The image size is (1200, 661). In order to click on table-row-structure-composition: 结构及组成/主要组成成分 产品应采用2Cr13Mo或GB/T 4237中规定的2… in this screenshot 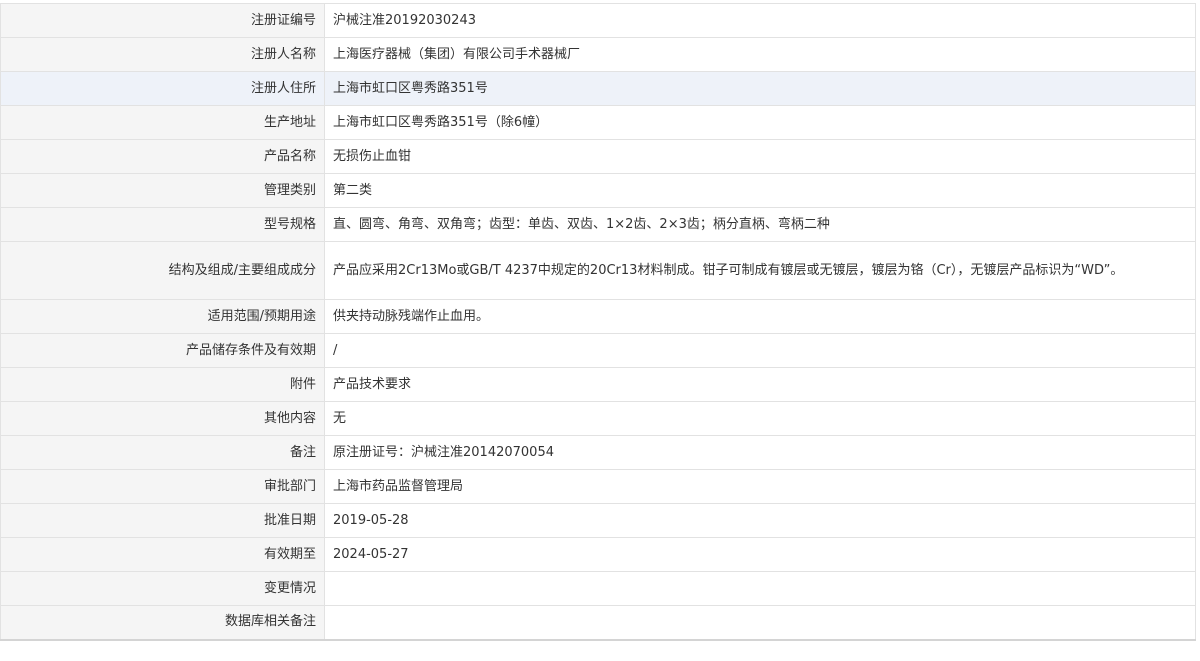, I will do `click(598, 270)`.